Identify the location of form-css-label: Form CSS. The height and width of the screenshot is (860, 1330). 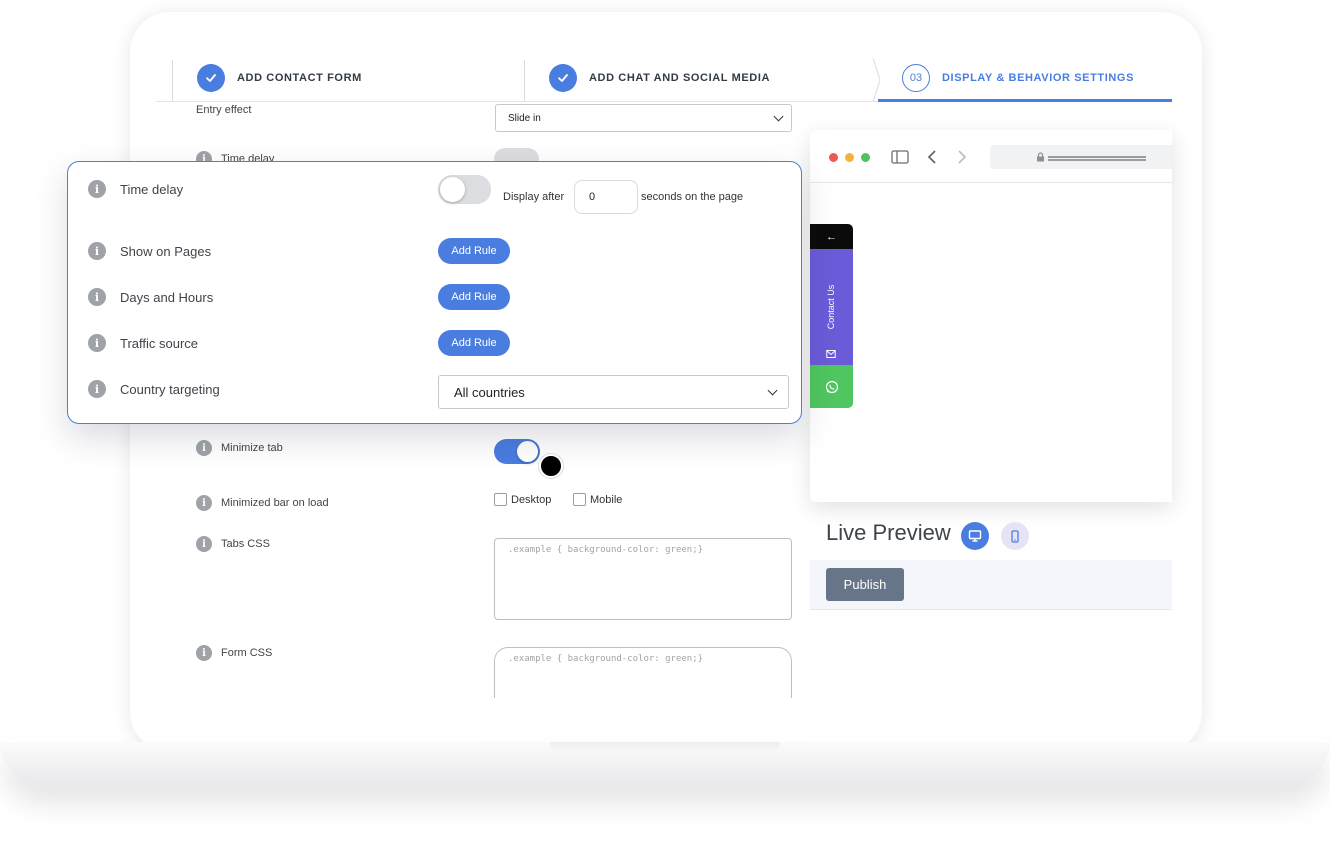
(247, 653).